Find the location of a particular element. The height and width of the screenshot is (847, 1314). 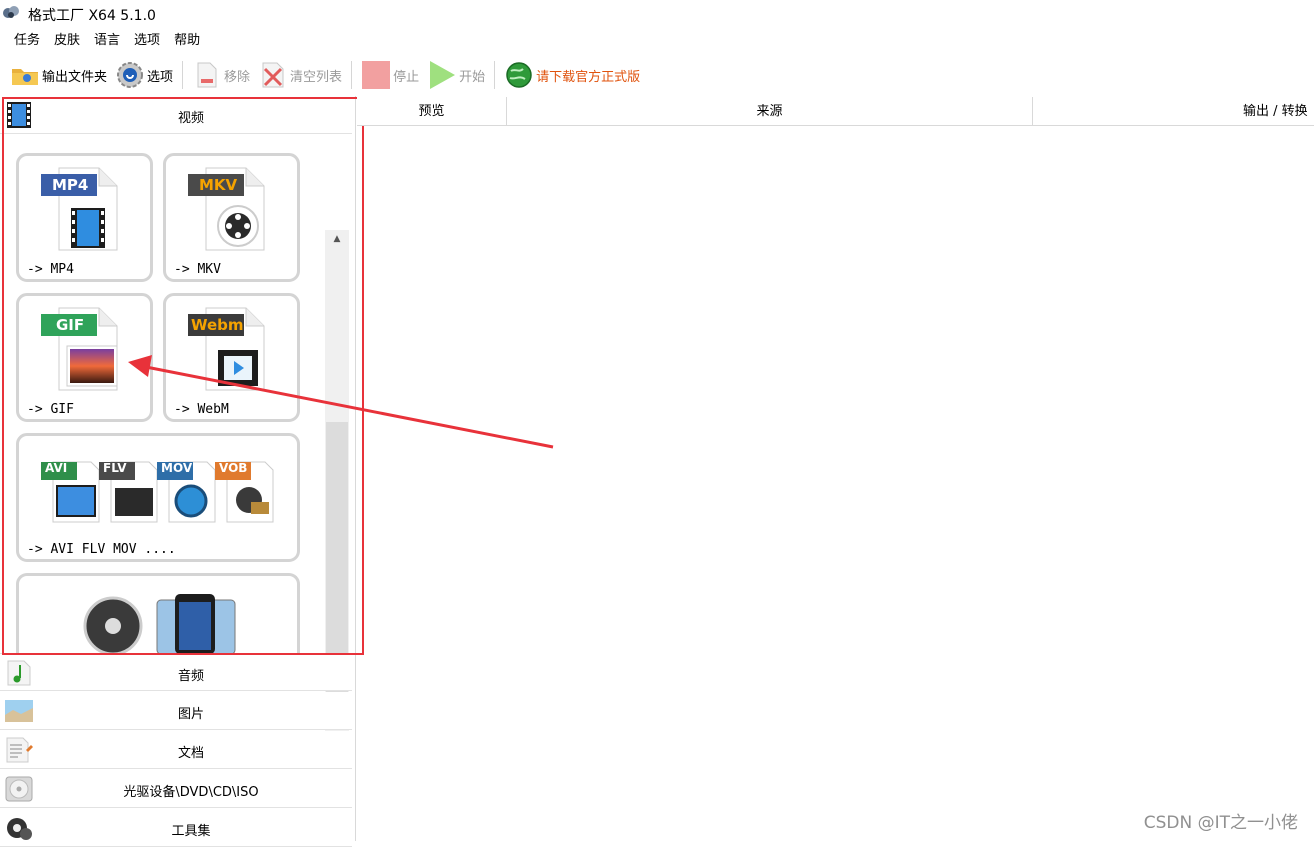

watermark: CSDN @IT之一小佬 is located at coordinates (1221, 820).